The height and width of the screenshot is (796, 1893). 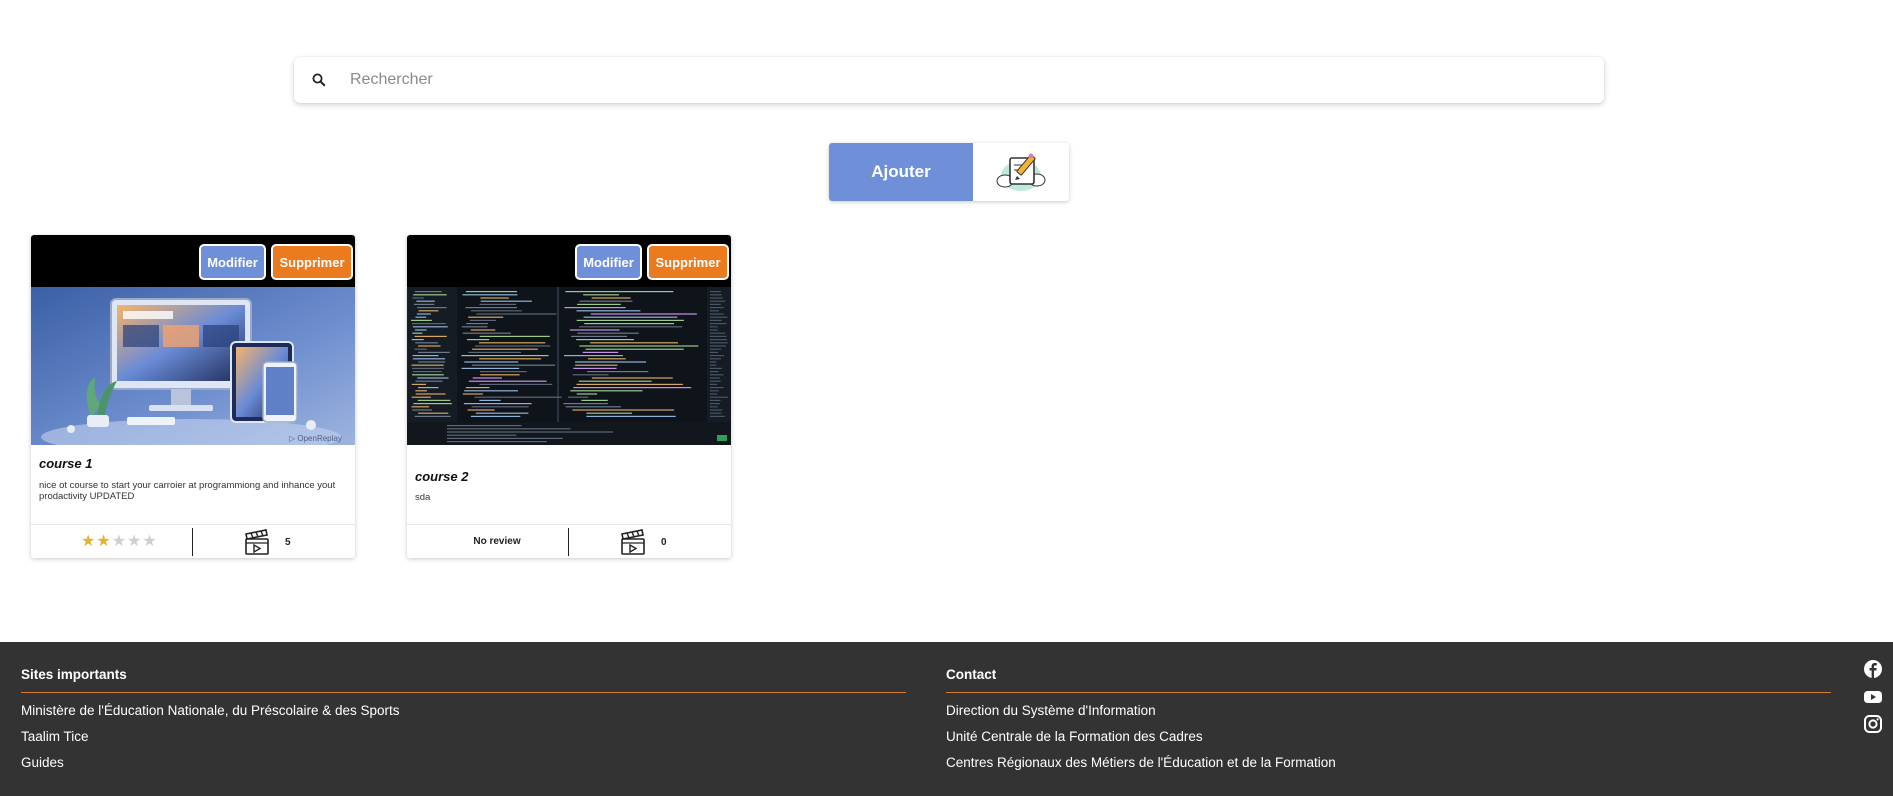 I want to click on add-course-group: Ajouter, so click(x=949, y=172).